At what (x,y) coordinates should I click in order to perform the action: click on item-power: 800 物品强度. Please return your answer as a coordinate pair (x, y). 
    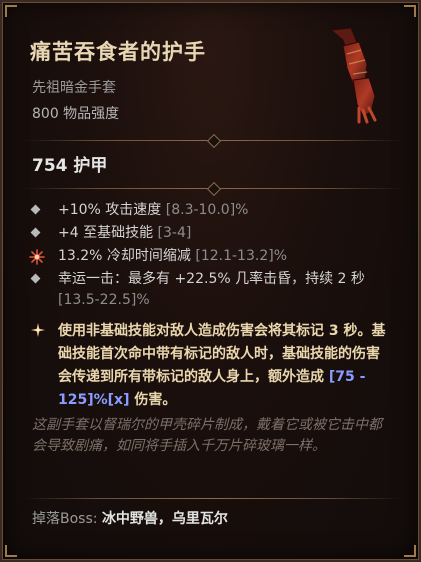
    Looking at the image, I should click on (76, 114).